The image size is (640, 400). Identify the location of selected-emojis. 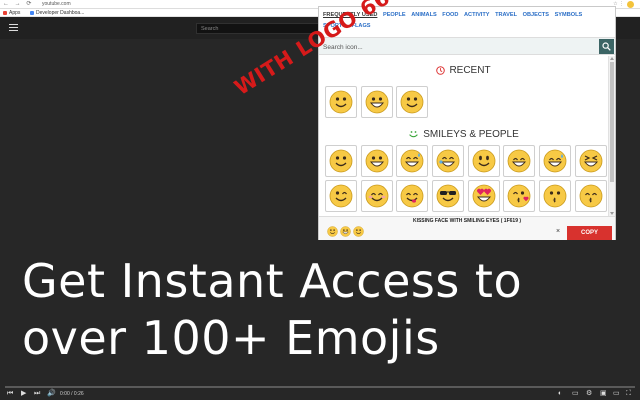
(346, 231).